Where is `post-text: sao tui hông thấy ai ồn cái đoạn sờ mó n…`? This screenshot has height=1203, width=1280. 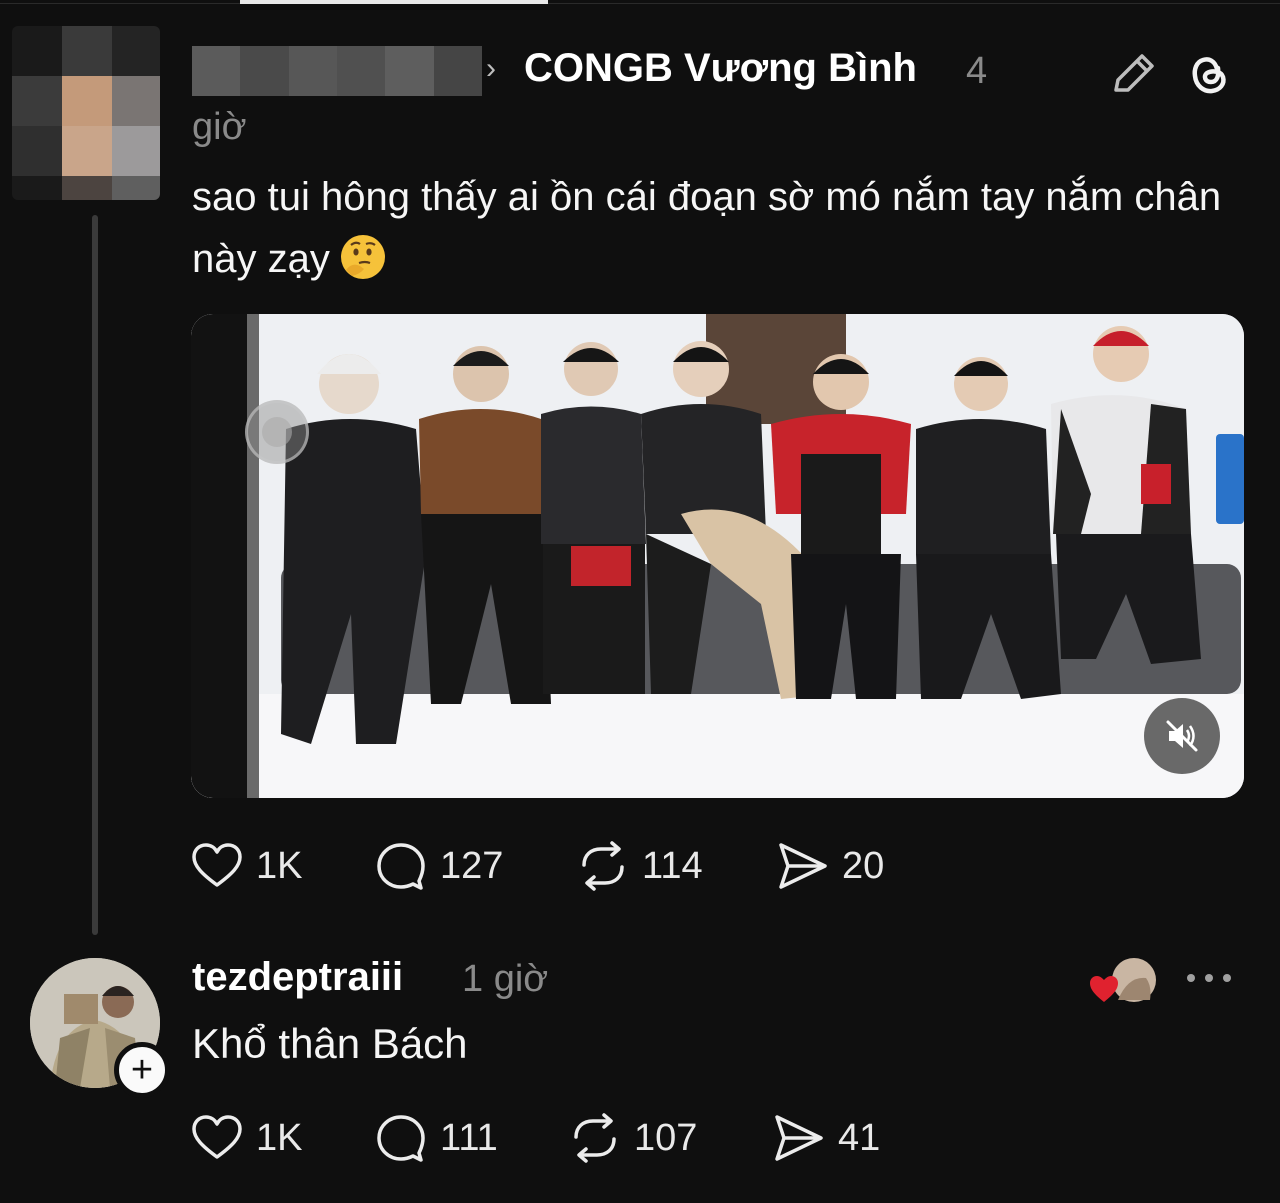
post-text: sao tui hông thấy ai ồn cái đoạn sờ mó n… is located at coordinates (707, 228).